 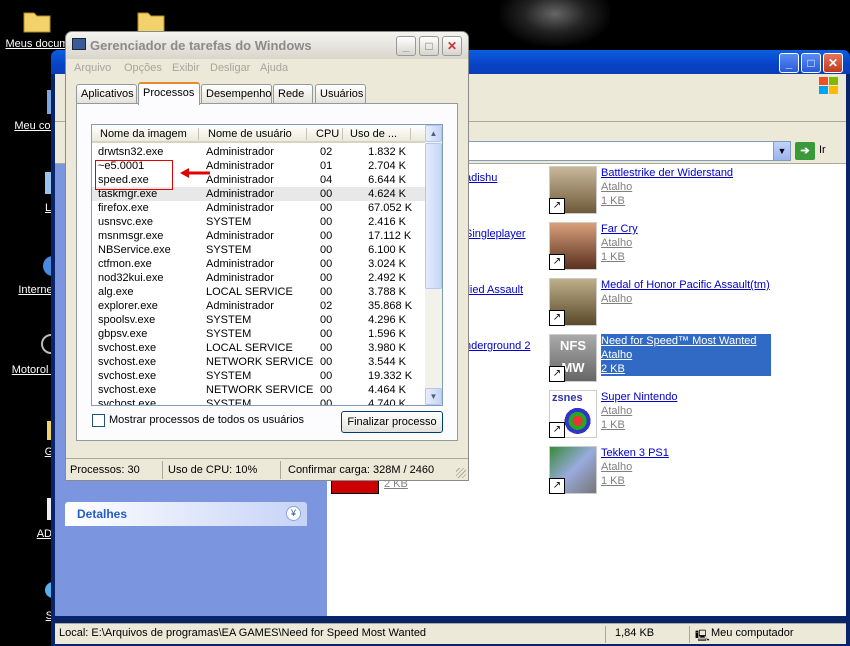 I want to click on menu-desligar: Desligar, so click(x=230, y=68).